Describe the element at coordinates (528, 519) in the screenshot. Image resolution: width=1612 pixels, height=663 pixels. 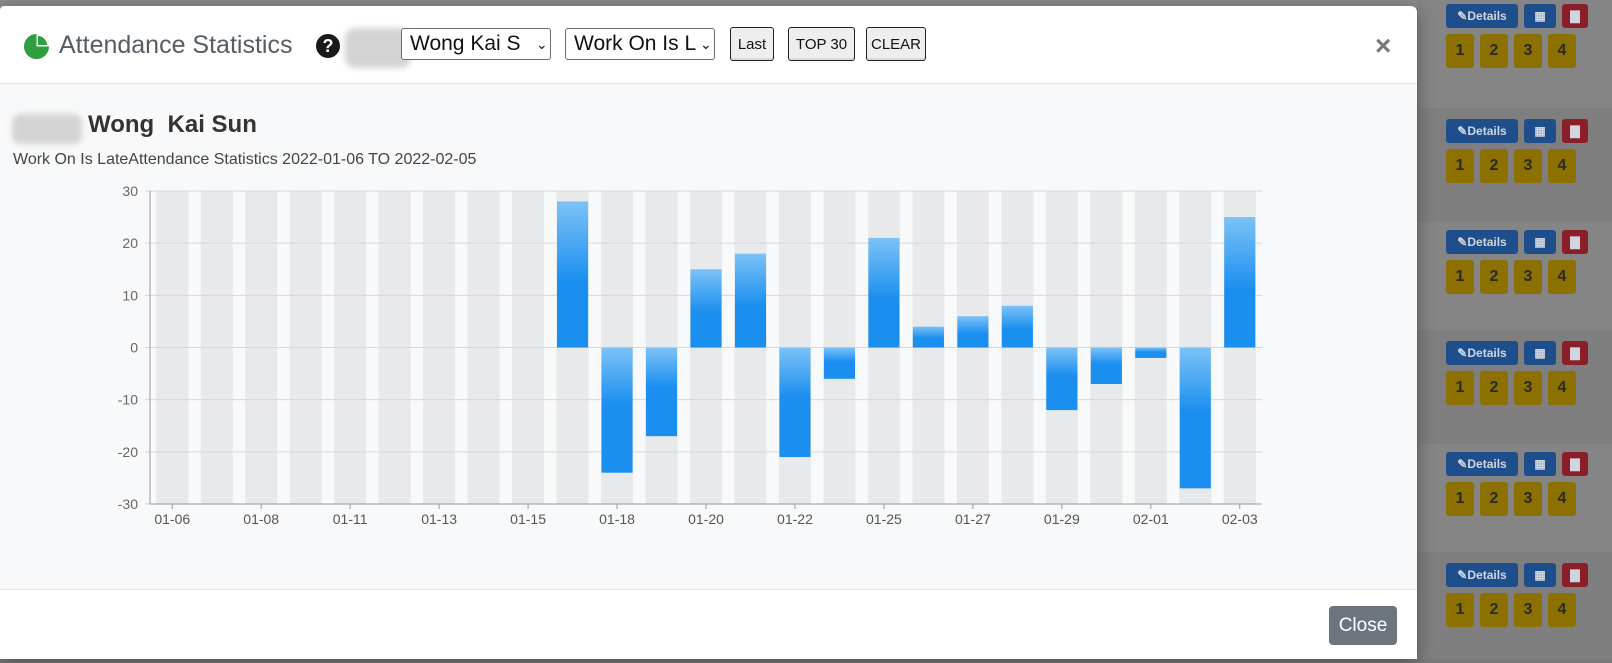
I see `x-tick-label: 01-15` at that location.